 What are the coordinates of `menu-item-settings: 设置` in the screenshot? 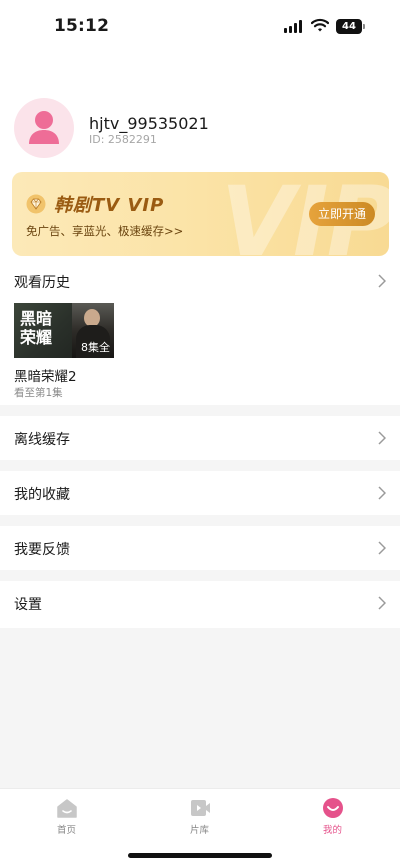 It's located at (200, 603).